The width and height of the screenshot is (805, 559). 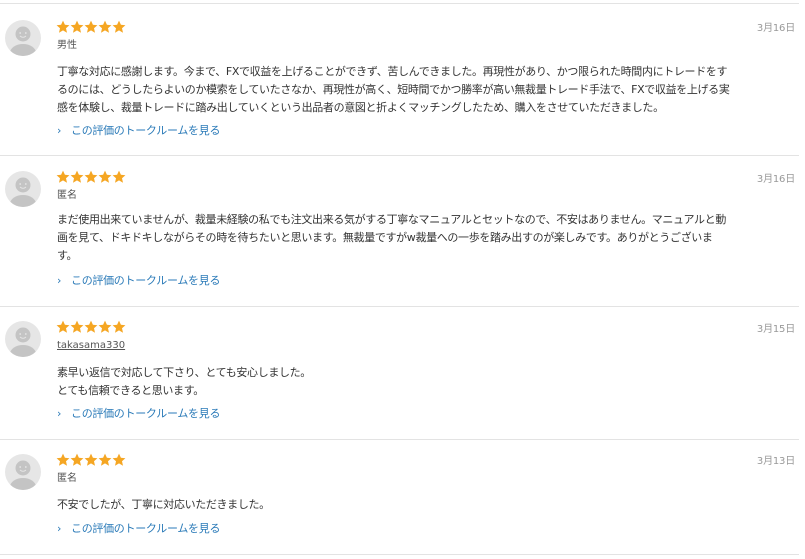 What do you see at coordinates (91, 346) in the screenshot?
I see `reviewer-name-link: takasama330` at bounding box center [91, 346].